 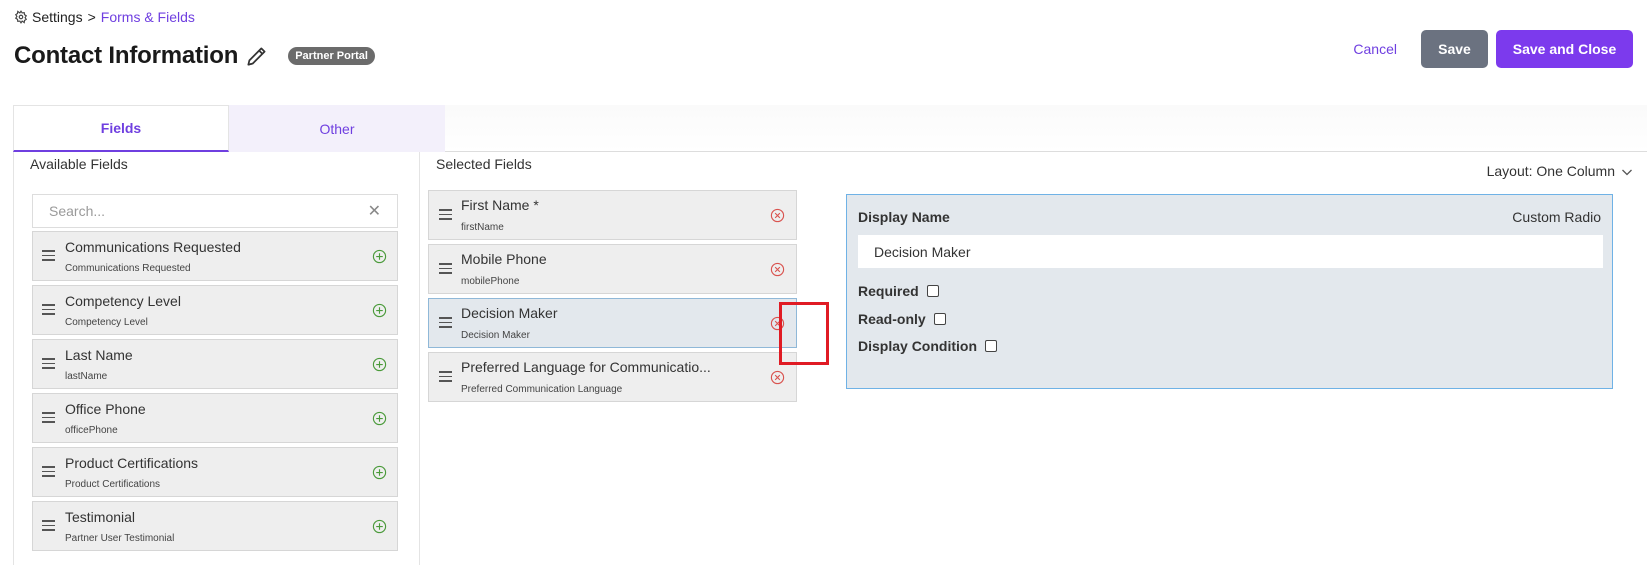 What do you see at coordinates (1493, 49) in the screenshot?
I see `top-actions: Cancel Save Save and Close` at bounding box center [1493, 49].